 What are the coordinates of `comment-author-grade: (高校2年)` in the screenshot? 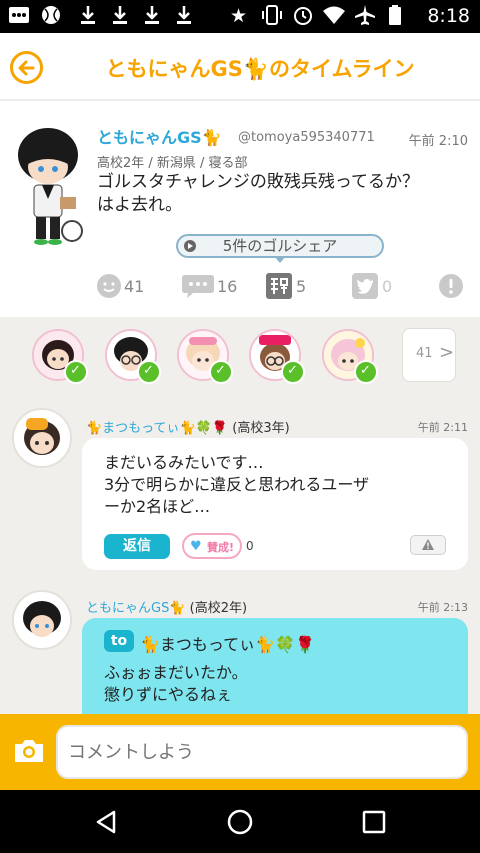 It's located at (218, 608).